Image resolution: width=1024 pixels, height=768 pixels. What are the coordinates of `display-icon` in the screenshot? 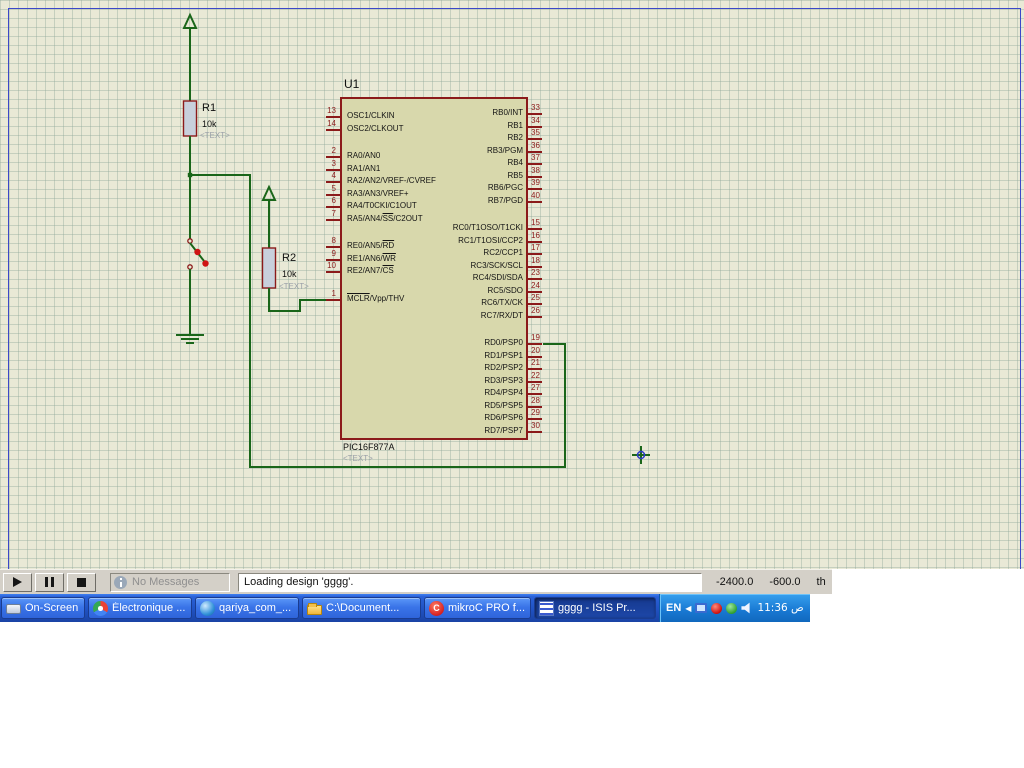 It's located at (701, 608).